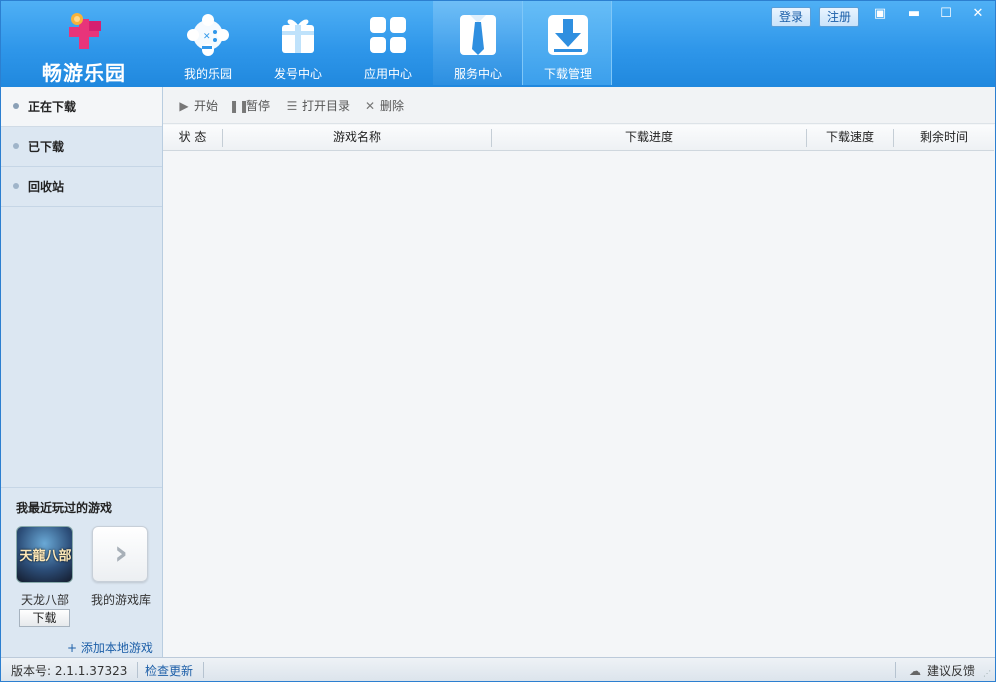  Describe the element at coordinates (498, 669) in the screenshot. I see `status-bar: 版本号: 2.1.1.37323 检查更新 ☁ 建议反馈 ⋰` at that location.